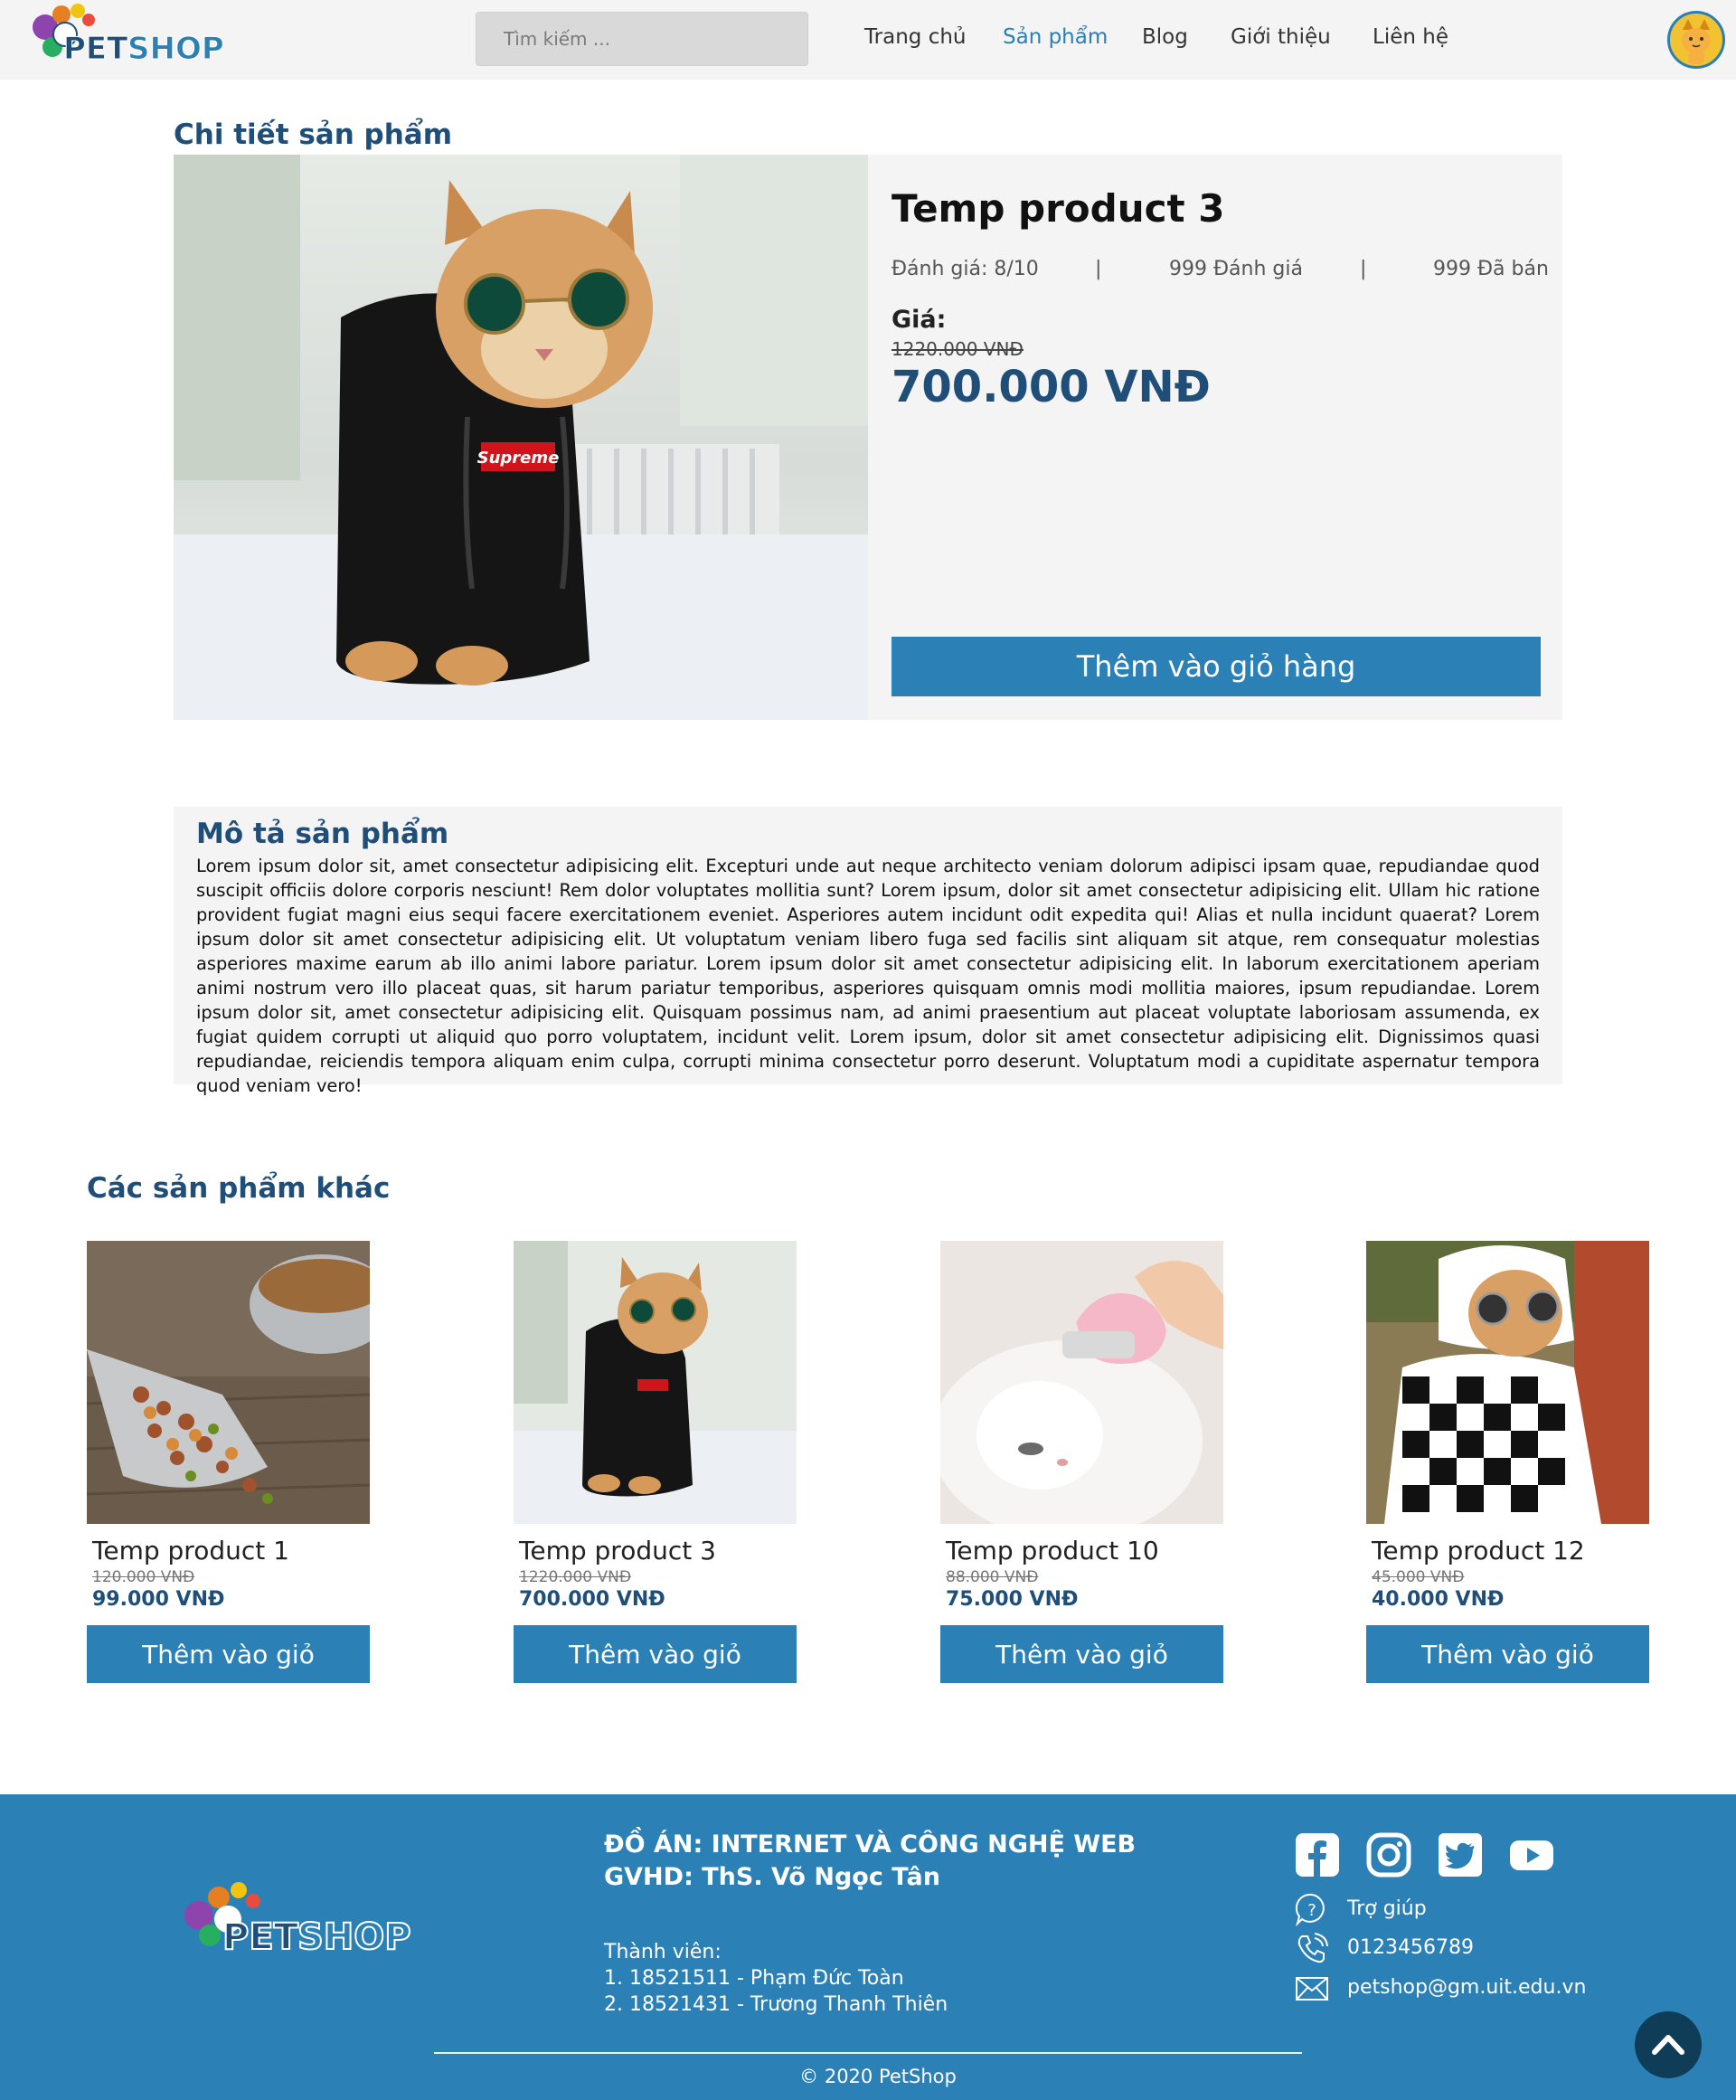 Image resolution: width=1736 pixels, height=2100 pixels. I want to click on card-product-name: Temp product 1, so click(190, 1551).